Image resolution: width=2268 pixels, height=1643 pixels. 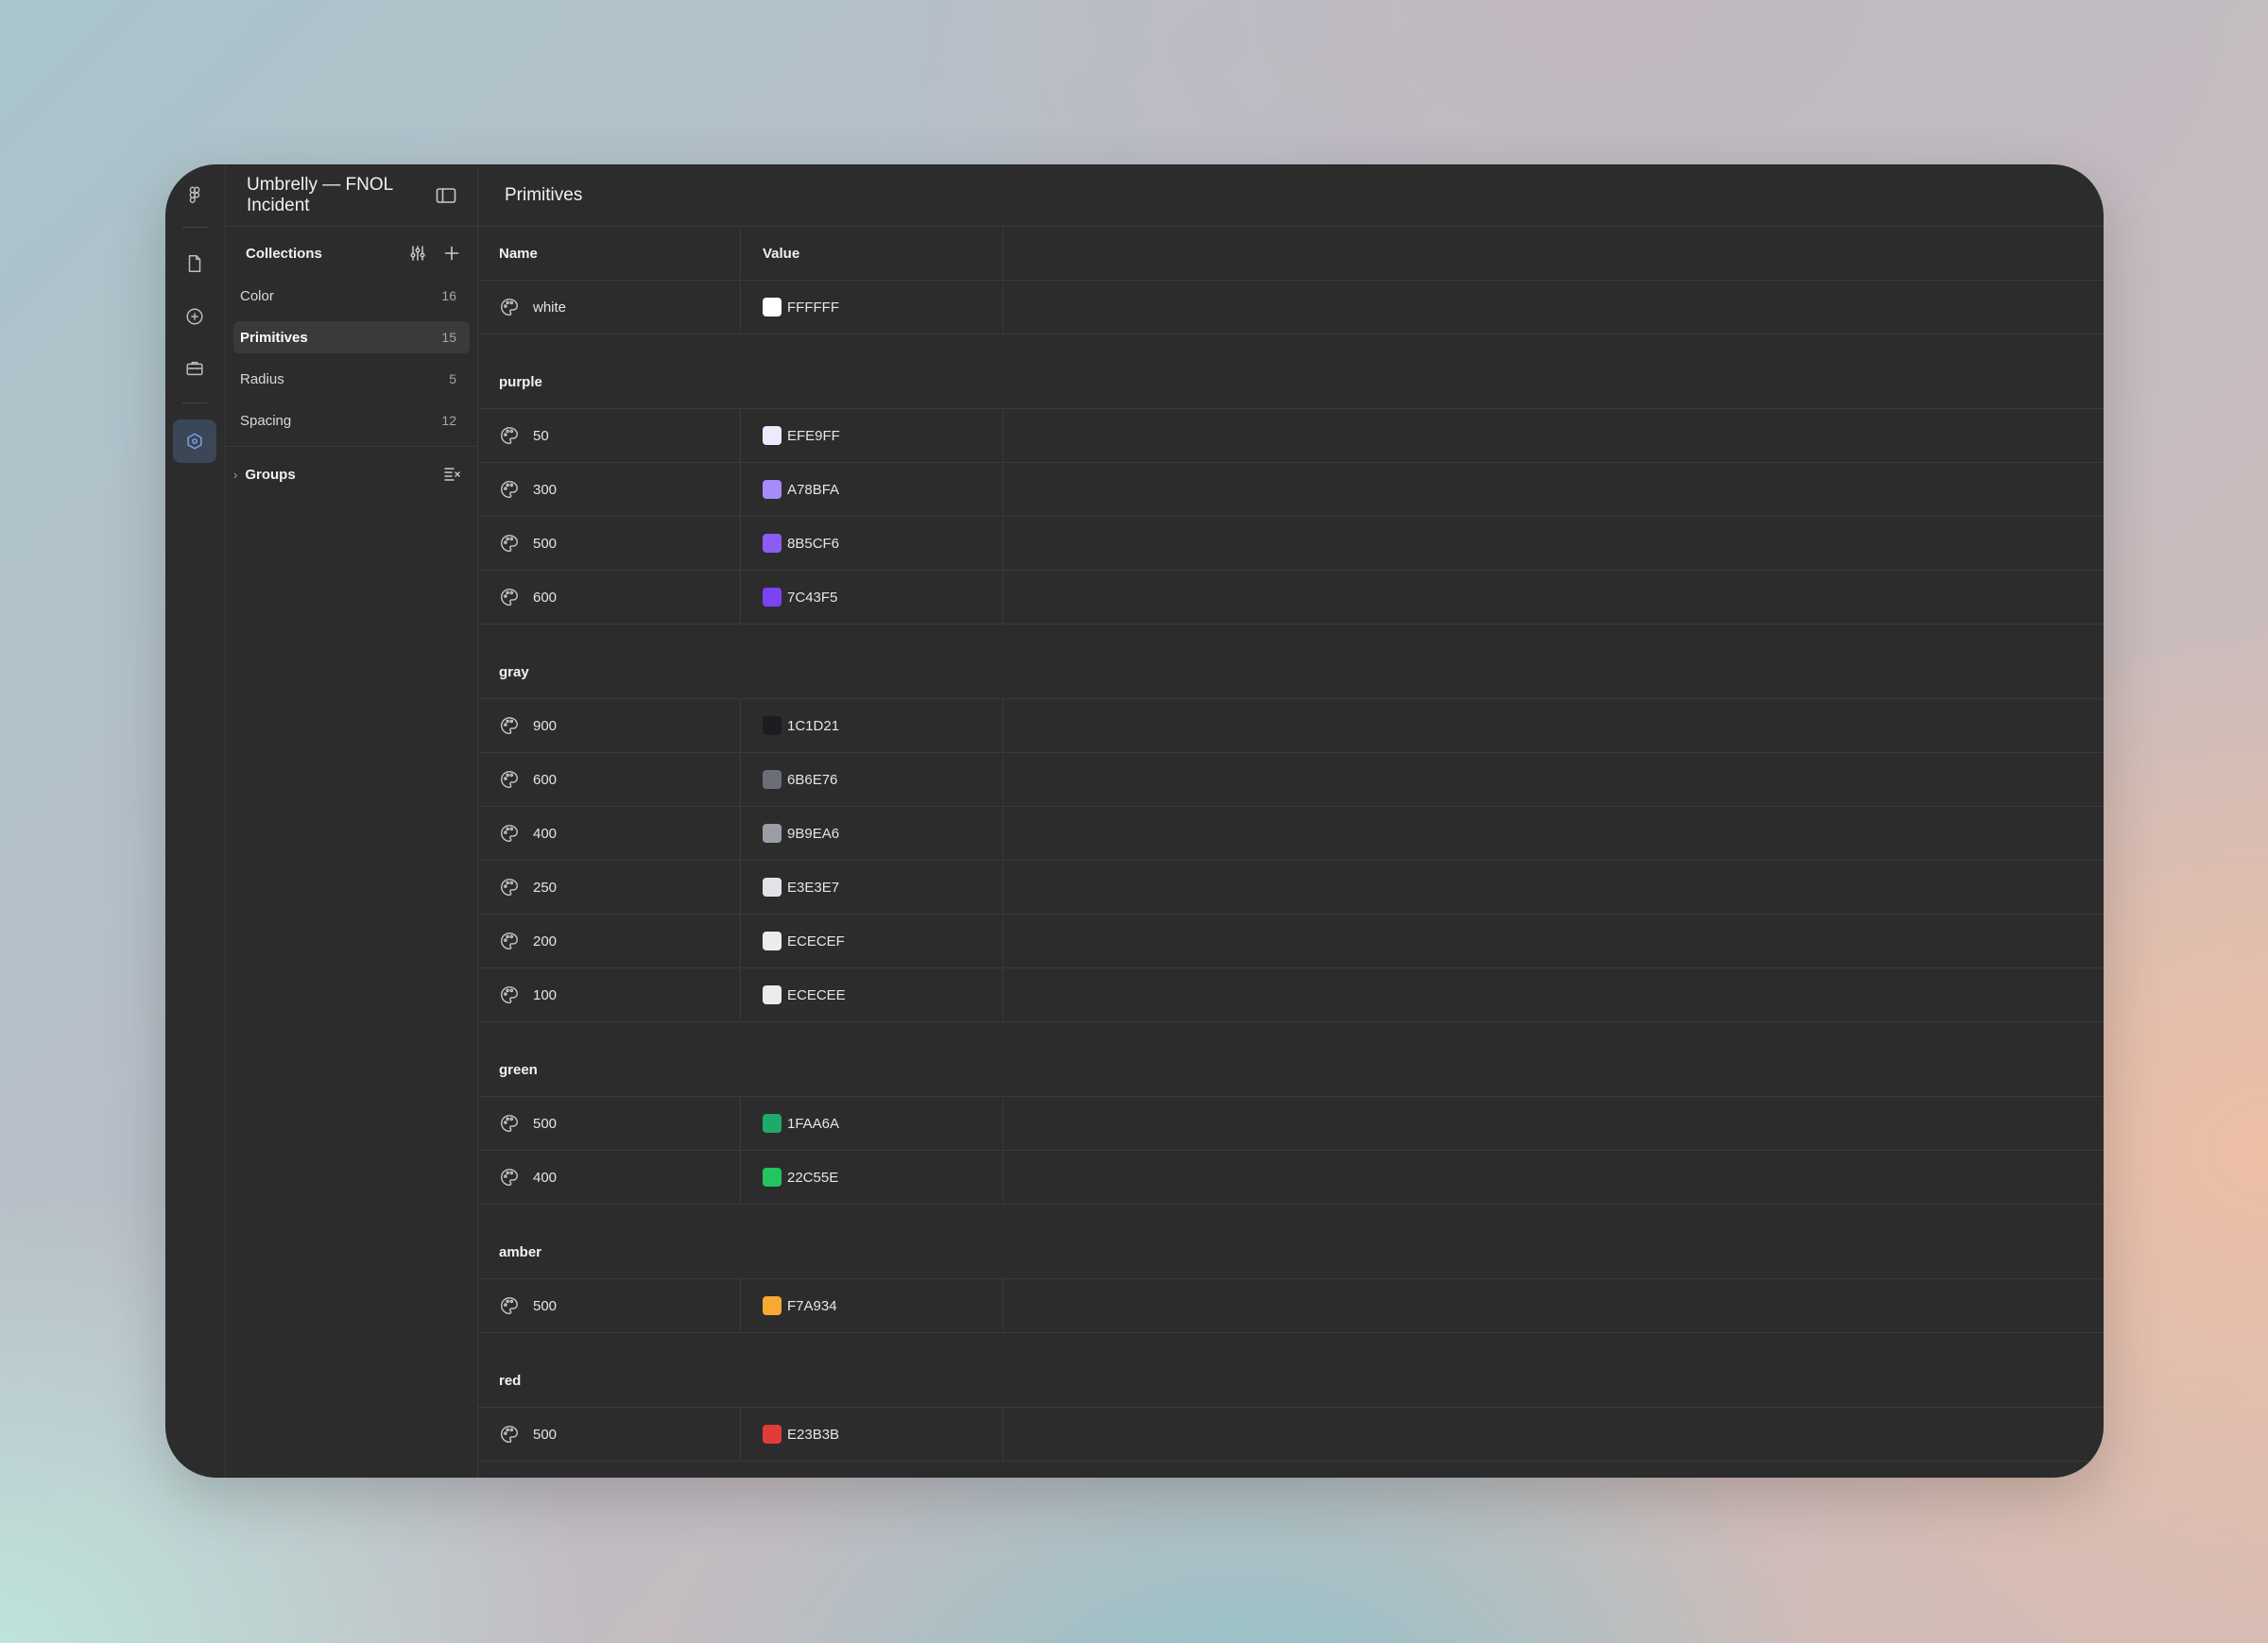 What do you see at coordinates (1291, 1178) in the screenshot?
I see `table-row: 400 22C55E` at bounding box center [1291, 1178].